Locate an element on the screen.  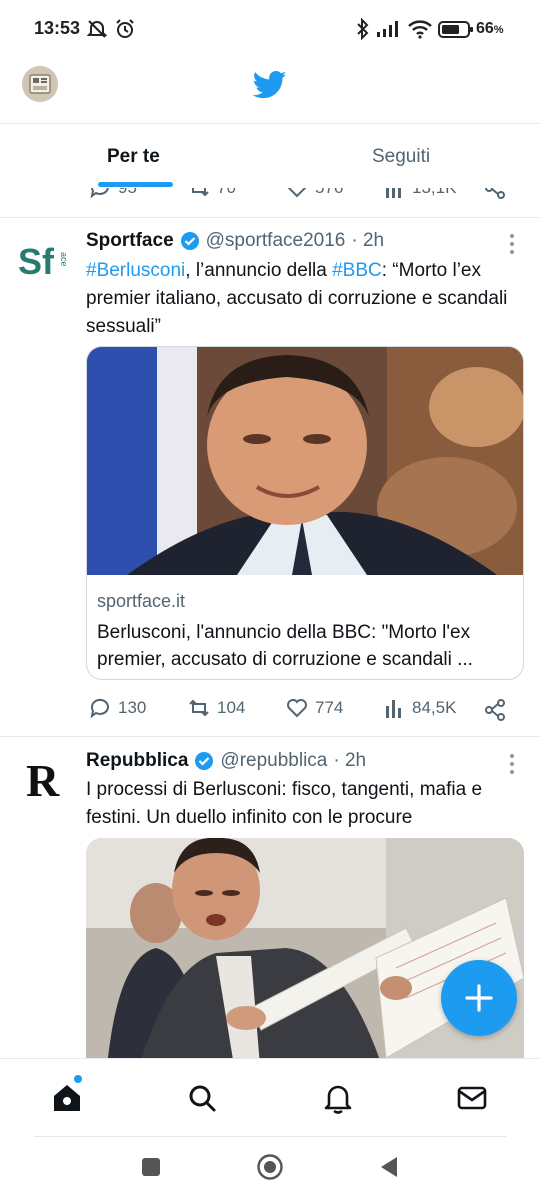
retweet-button: 70 is located at coordinates (211, 194).